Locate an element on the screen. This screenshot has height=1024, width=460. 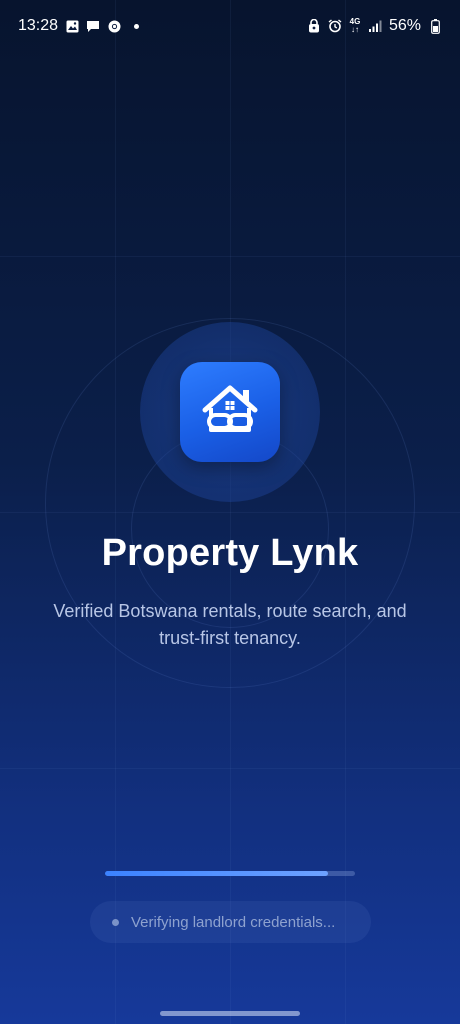
house-link-icon is located at coordinates (230, 408).